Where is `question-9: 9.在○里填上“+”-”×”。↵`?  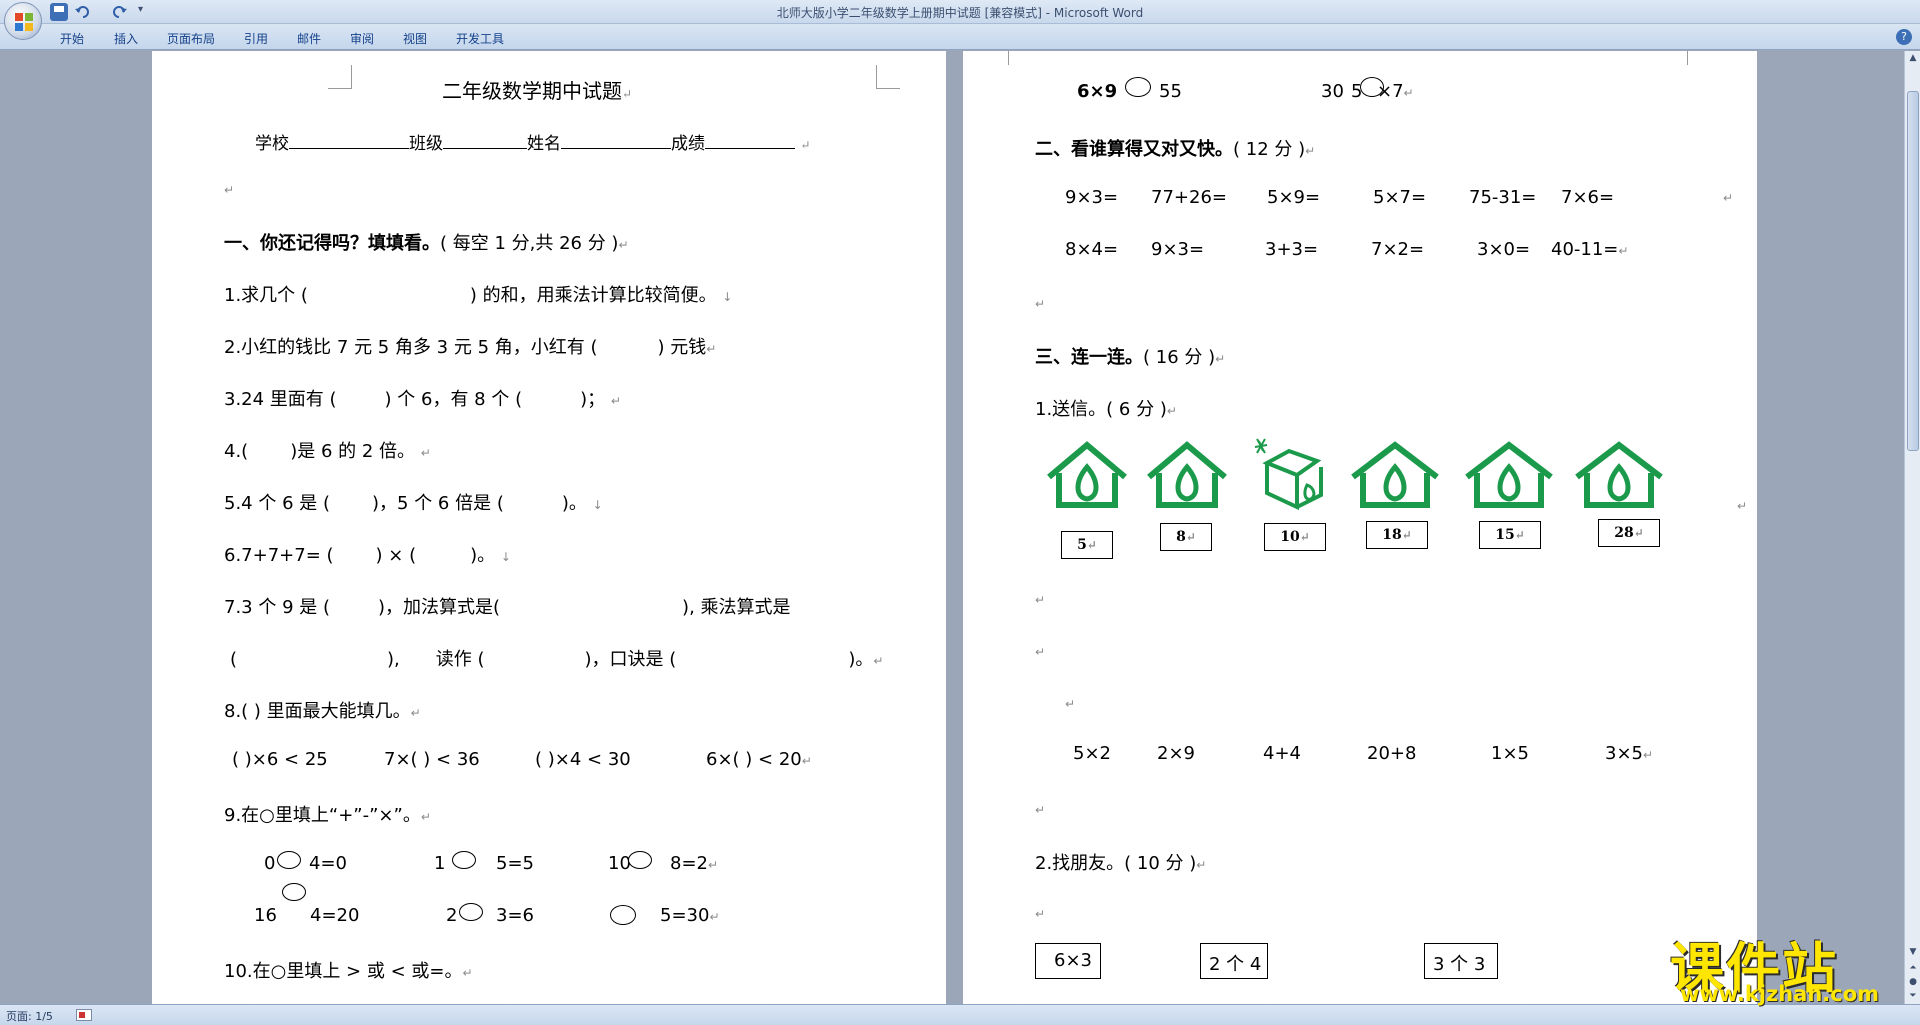
question-9: 9.在○里填上“+”-”×”。↵ is located at coordinates (327, 815).